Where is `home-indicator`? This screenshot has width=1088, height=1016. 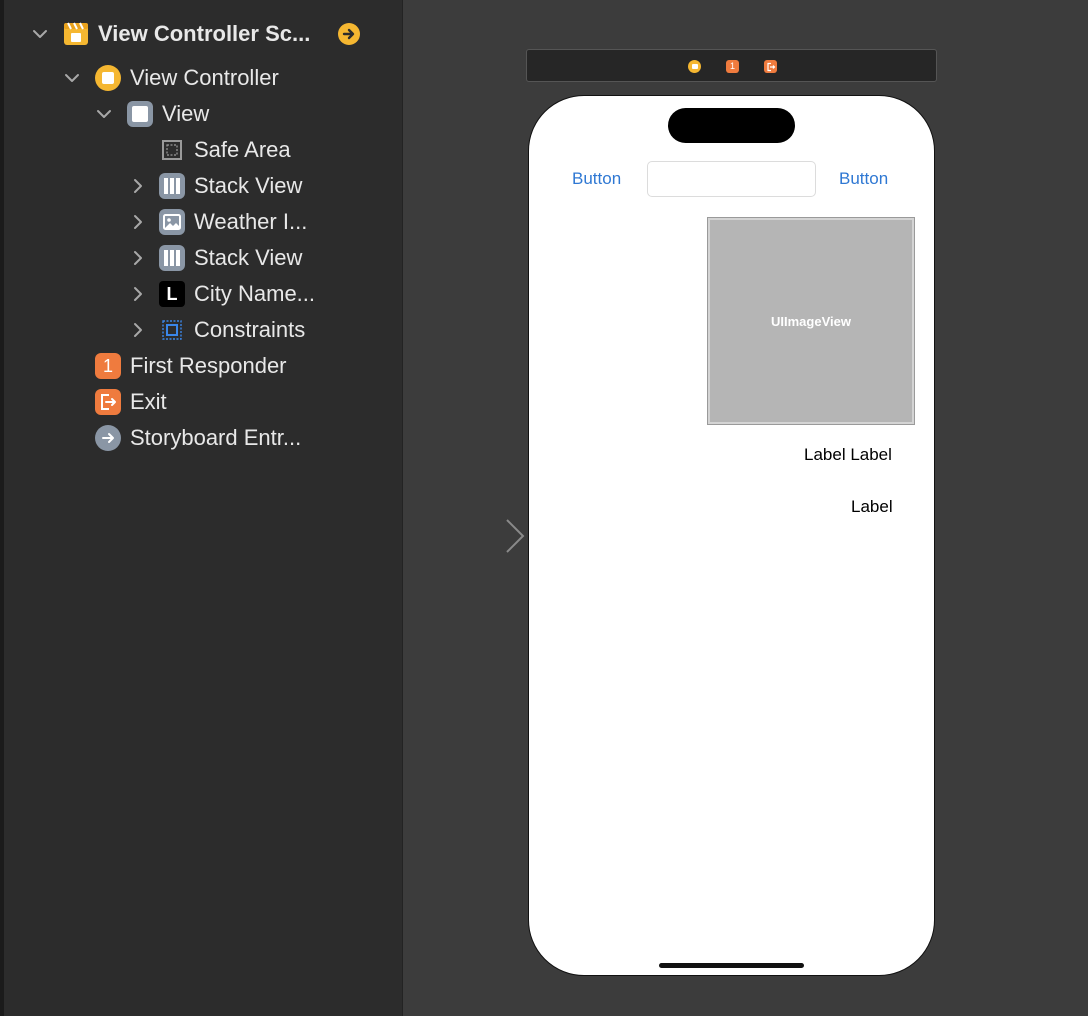
home-indicator is located at coordinates (731, 965).